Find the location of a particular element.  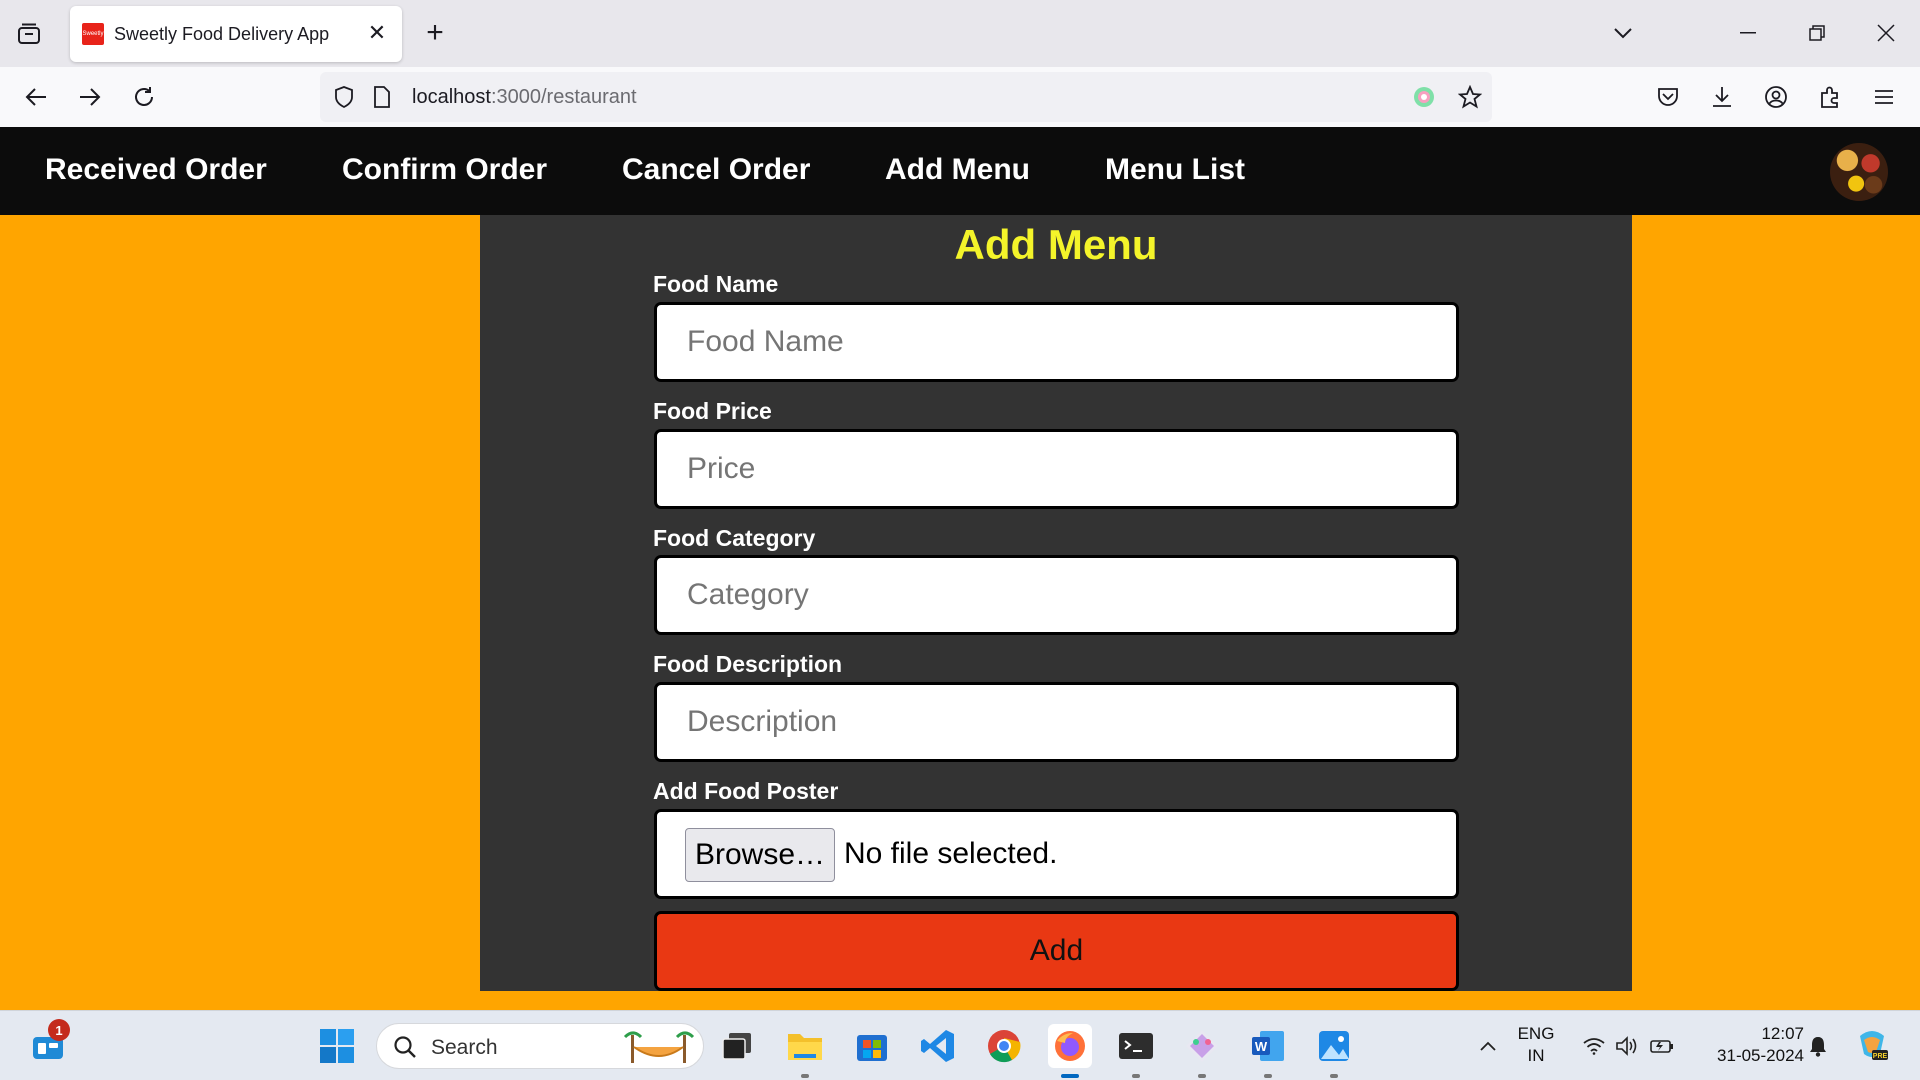

page-info-icon is located at coordinates (382, 97).